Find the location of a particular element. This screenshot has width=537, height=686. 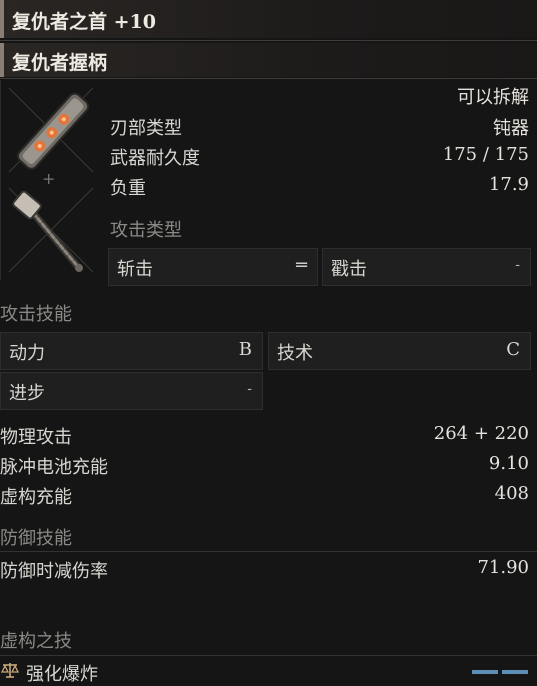

technique-label: 技术 is located at coordinates (295, 353).